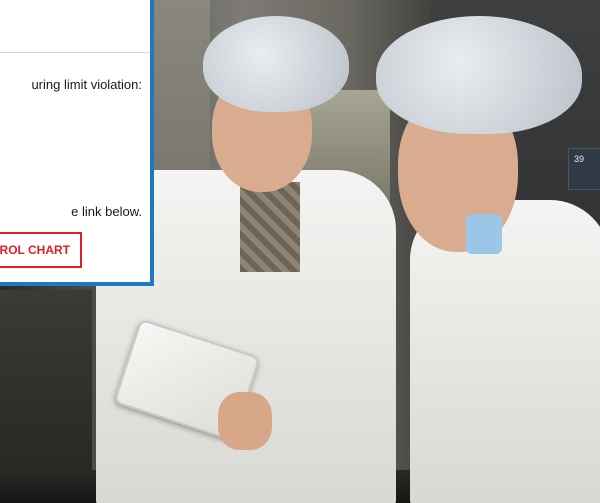  What do you see at coordinates (276, 64) in the screenshot?
I see `female-hairnet` at bounding box center [276, 64].